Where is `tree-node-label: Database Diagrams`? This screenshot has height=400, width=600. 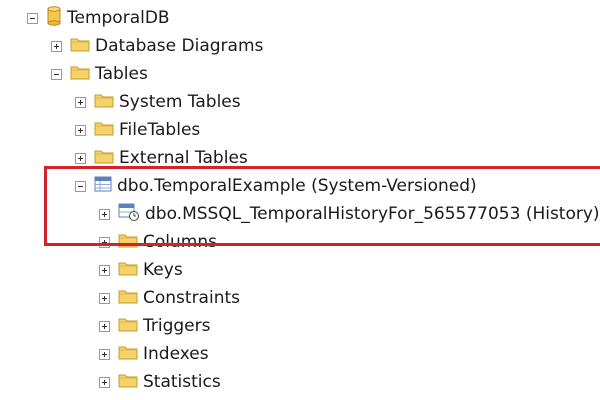
tree-node-label: Database Diagrams is located at coordinates (179, 46).